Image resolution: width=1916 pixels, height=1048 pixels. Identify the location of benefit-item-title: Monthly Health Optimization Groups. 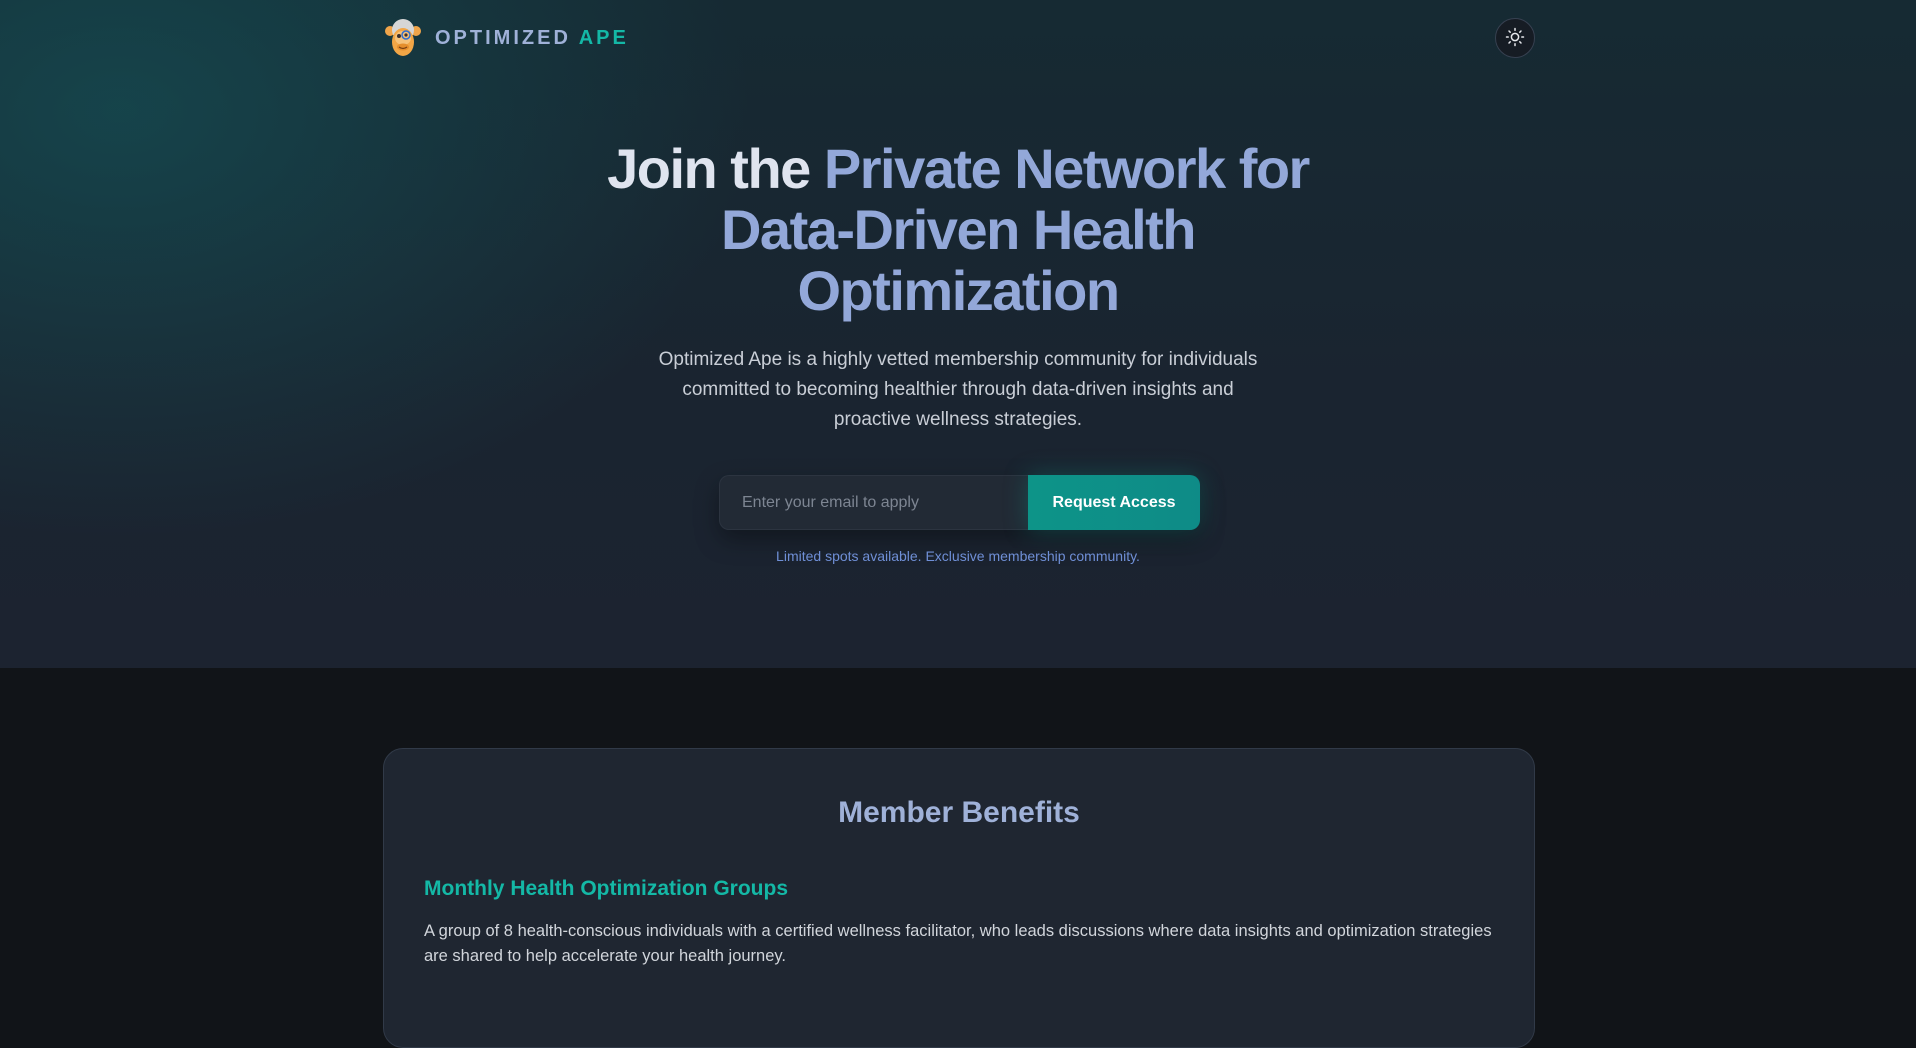
(606, 888).